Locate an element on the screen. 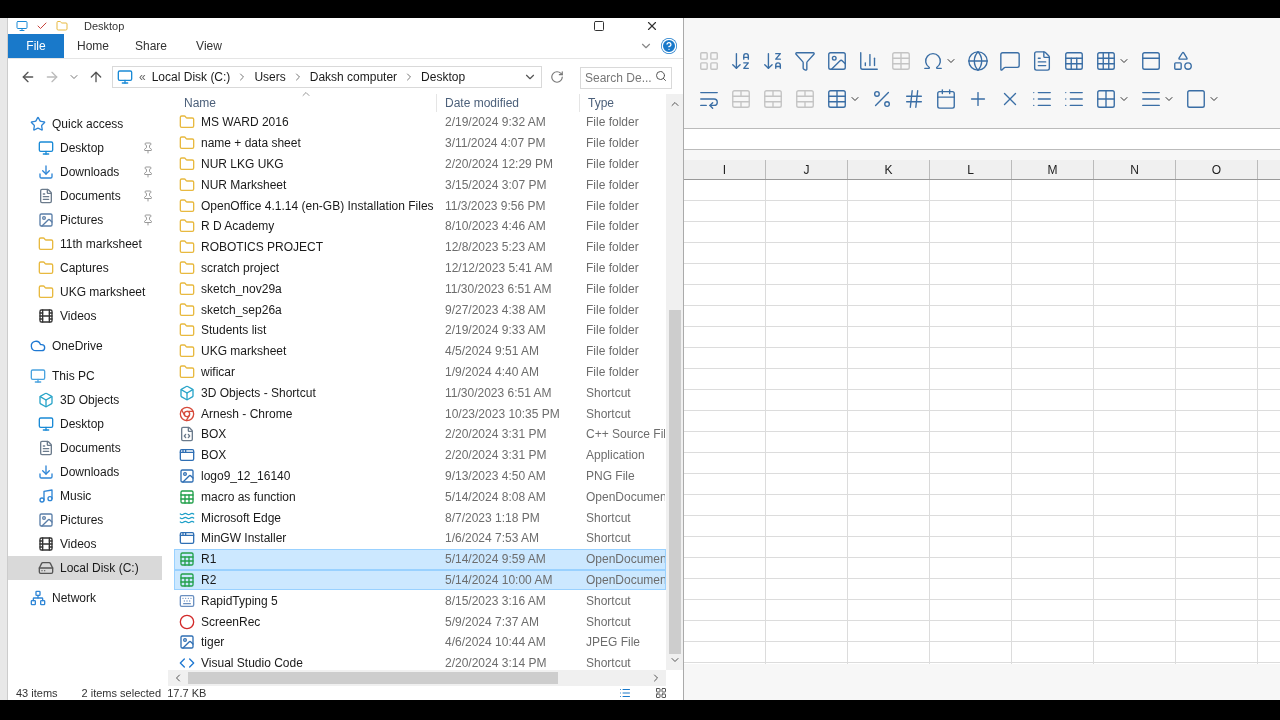 The height and width of the screenshot is (720, 1280). file-row: MS WARD 2016 2/19/2024 9:32 AM File folder is located at coordinates (420, 122).